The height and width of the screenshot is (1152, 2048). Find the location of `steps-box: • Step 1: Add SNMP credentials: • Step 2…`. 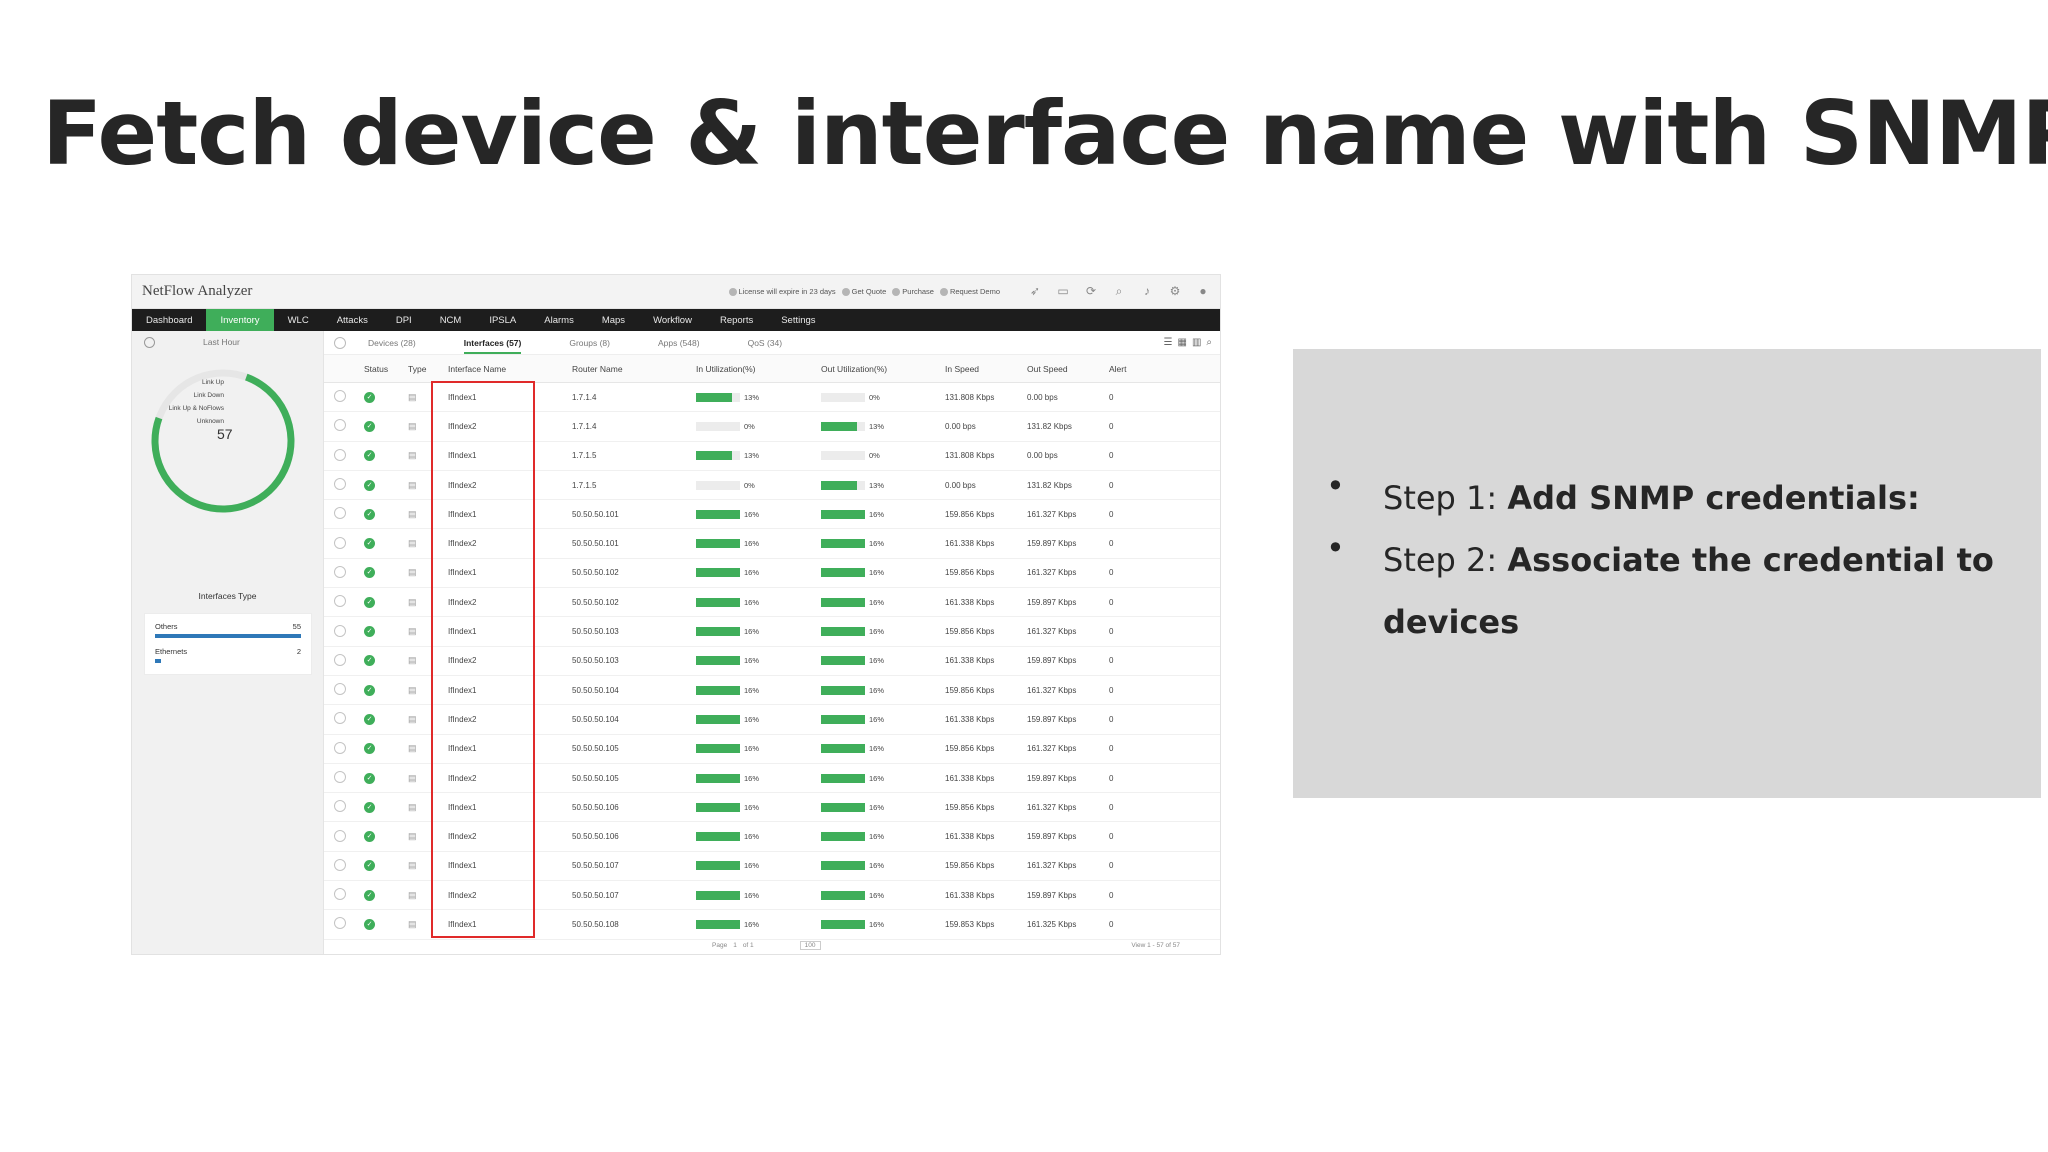

steps-box: • Step 1: Add SNMP credentials: • Step 2… is located at coordinates (1667, 573).